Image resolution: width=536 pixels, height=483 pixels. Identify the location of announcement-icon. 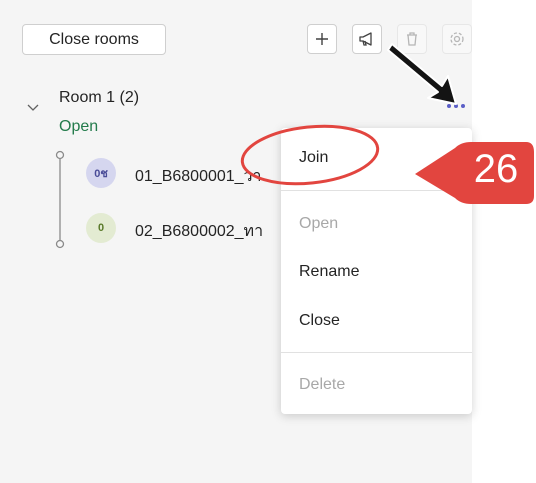
(365, 39).